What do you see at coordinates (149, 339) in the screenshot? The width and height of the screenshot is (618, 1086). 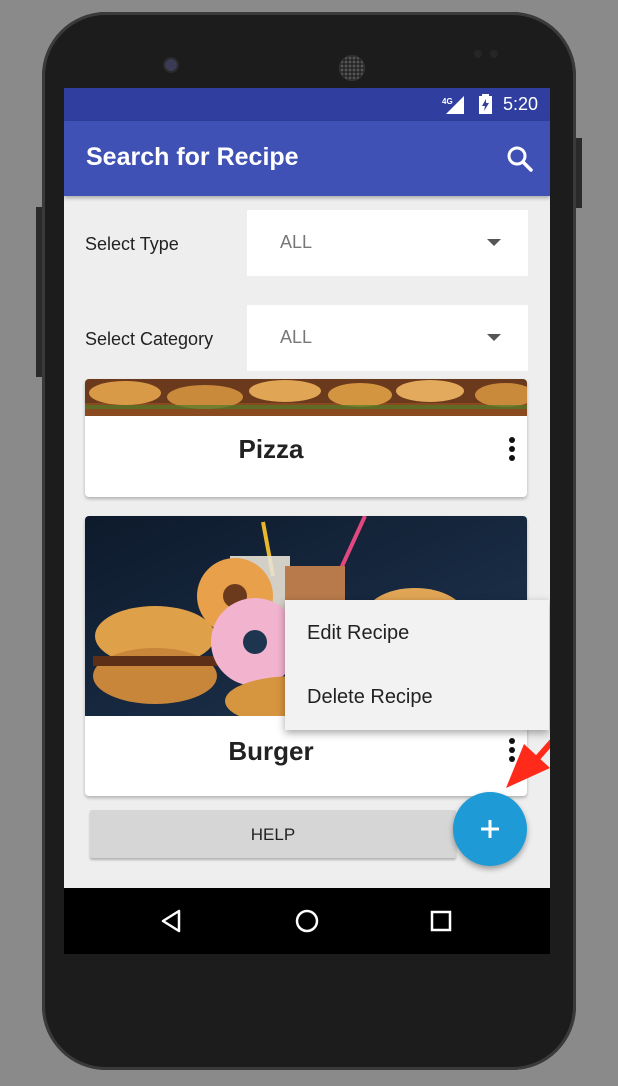 I see `select-category-label: Select Category` at bounding box center [149, 339].